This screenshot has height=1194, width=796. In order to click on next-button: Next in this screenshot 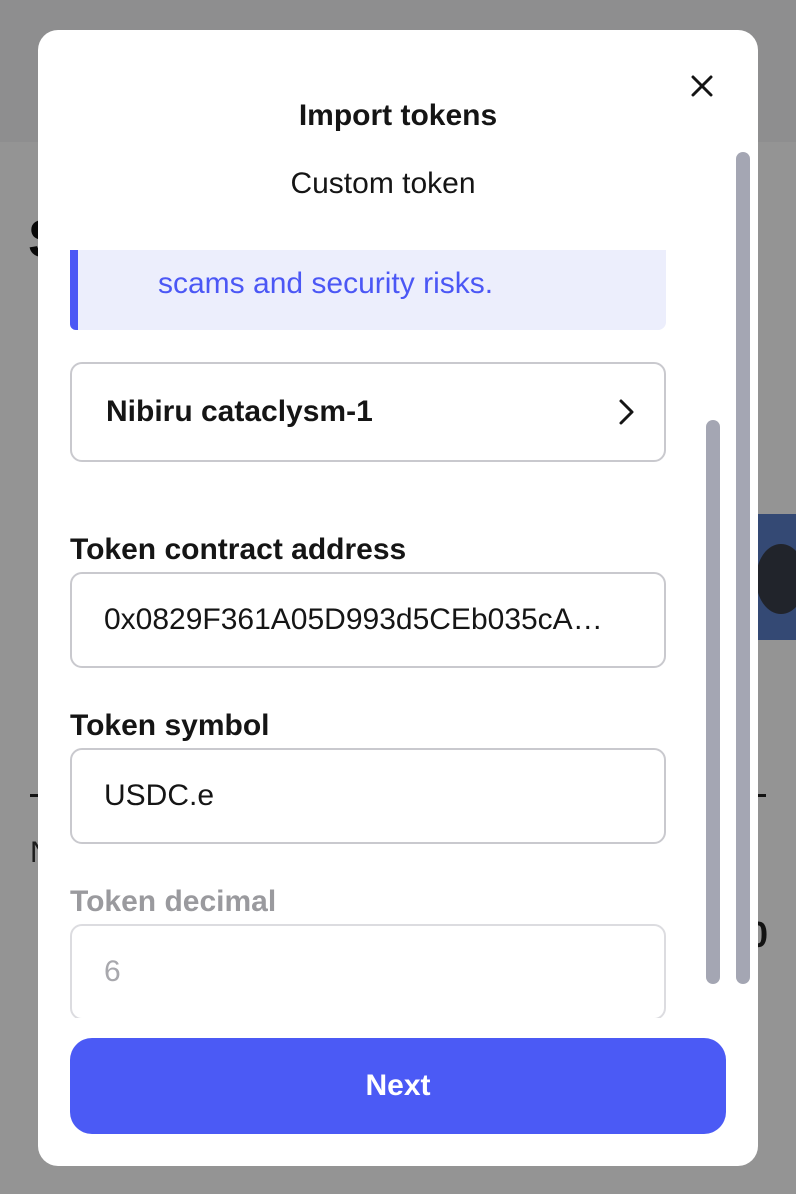, I will do `click(398, 1086)`.